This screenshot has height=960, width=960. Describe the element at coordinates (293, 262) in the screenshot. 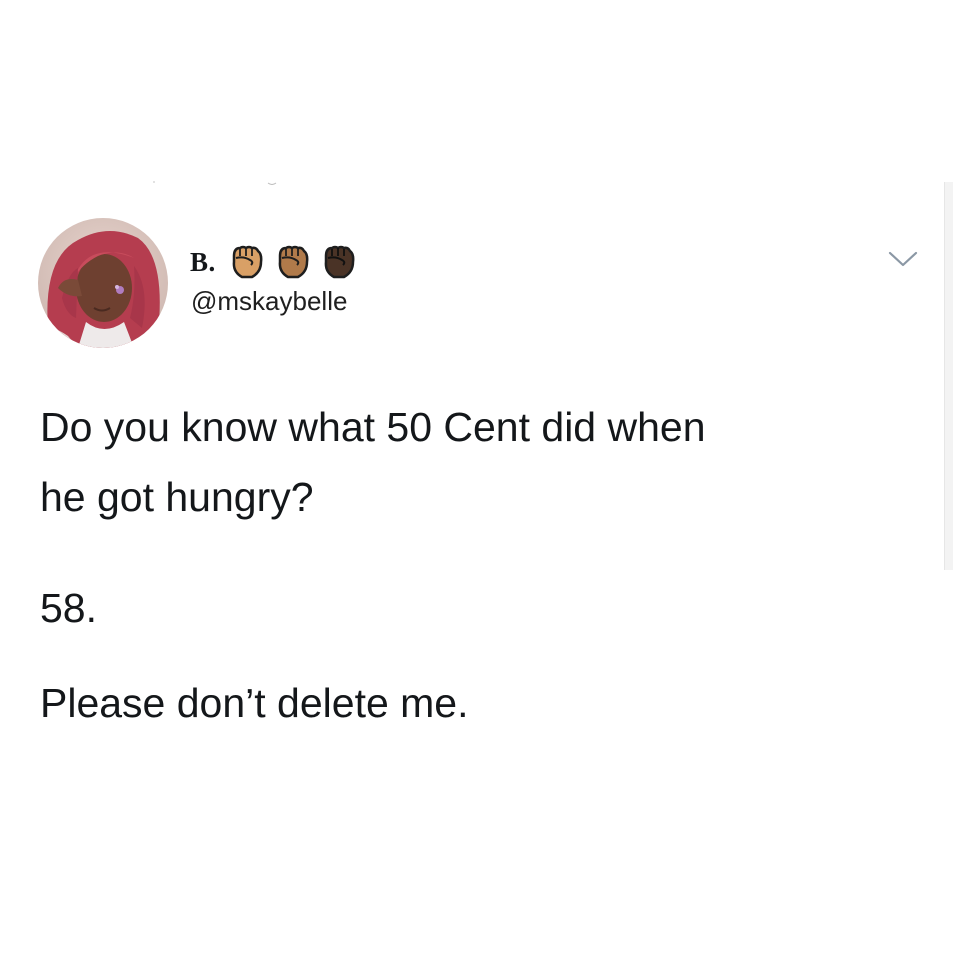

I see `raised-fist-medium-icon` at that location.